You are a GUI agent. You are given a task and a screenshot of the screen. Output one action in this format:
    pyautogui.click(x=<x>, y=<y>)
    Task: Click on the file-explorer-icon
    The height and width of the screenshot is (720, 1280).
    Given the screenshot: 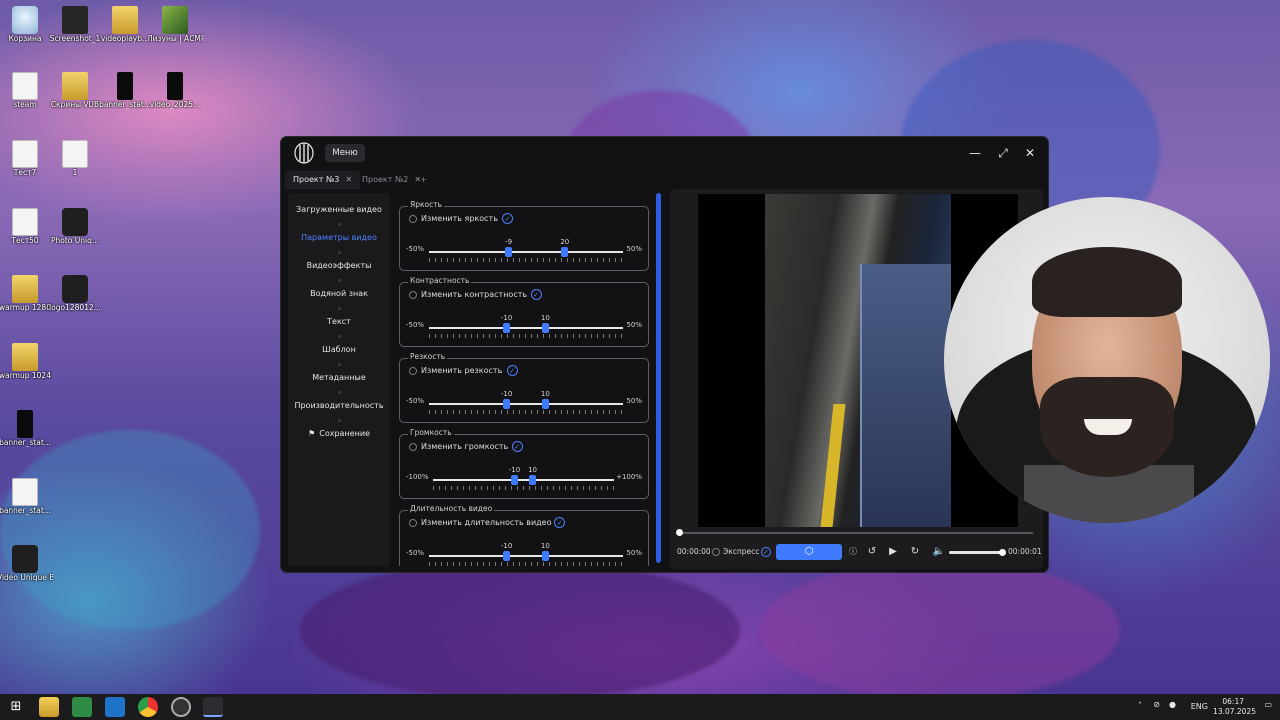 What is the action you would take?
    pyautogui.click(x=49, y=707)
    